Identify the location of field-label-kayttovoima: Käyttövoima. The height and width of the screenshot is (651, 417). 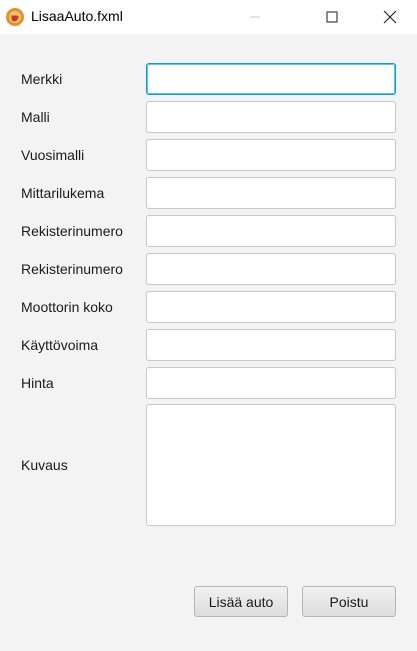
(60, 345).